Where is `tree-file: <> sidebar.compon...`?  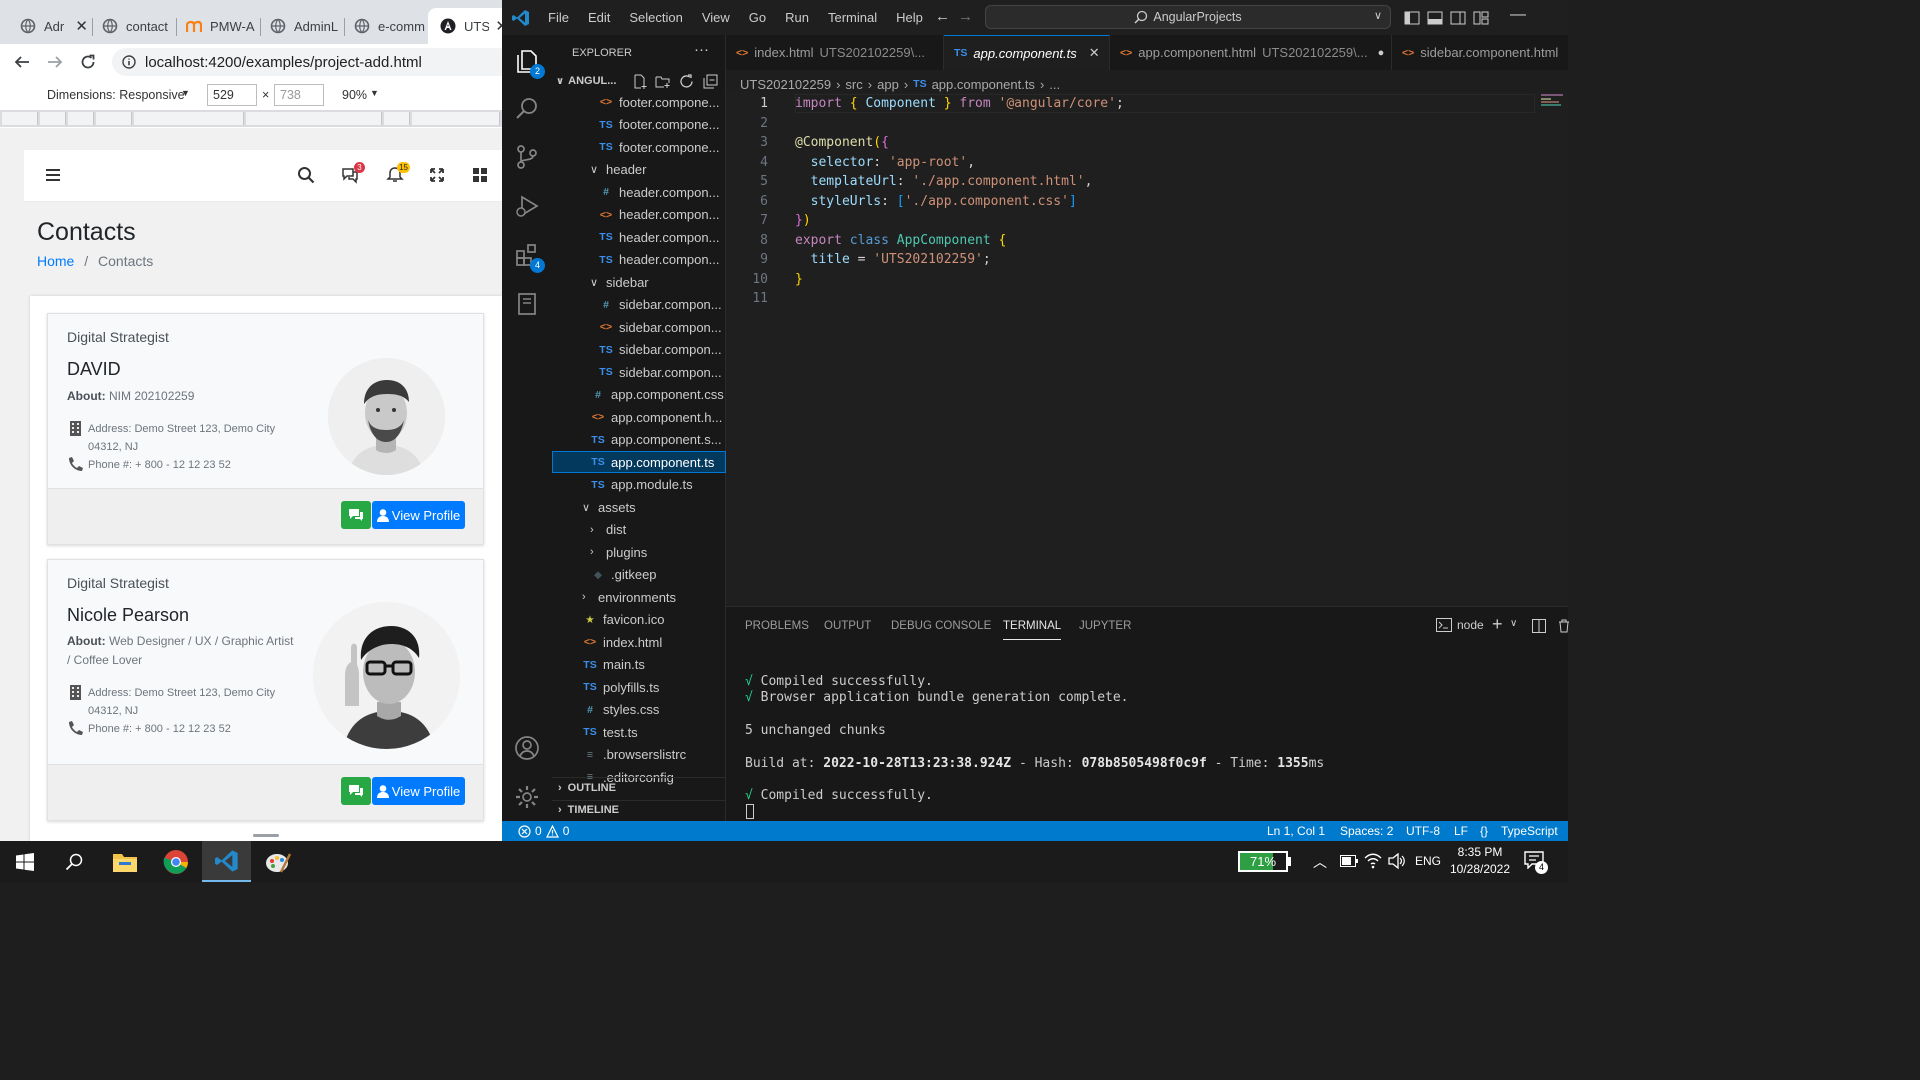 tree-file: <> sidebar.compon... is located at coordinates (639, 327).